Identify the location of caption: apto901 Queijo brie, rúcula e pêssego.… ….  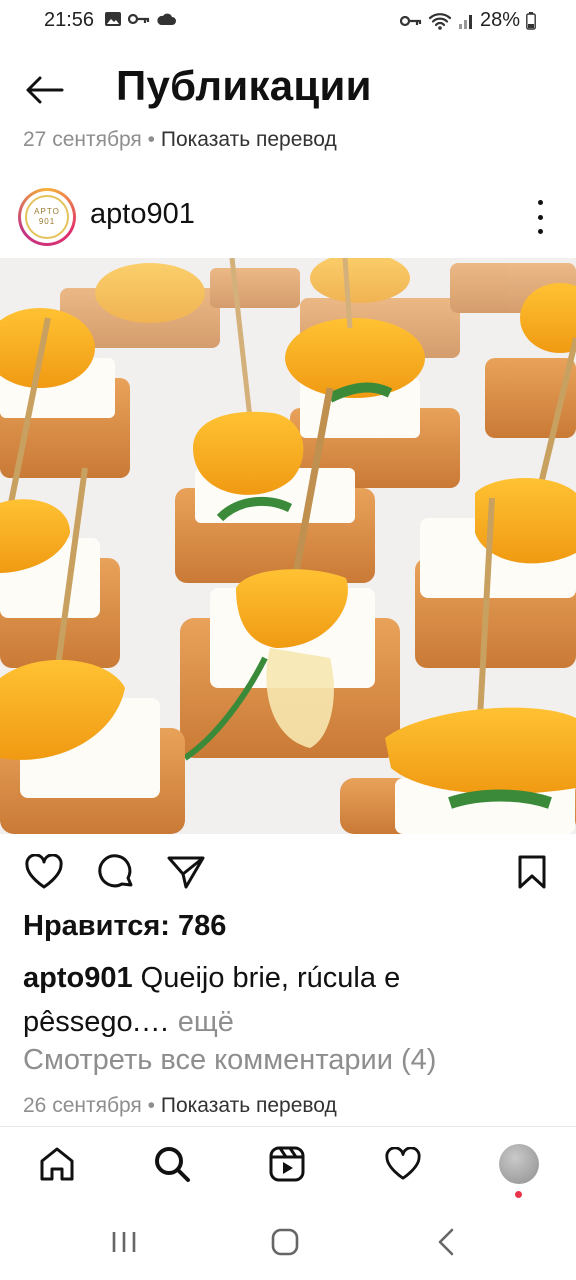
(283, 1000).